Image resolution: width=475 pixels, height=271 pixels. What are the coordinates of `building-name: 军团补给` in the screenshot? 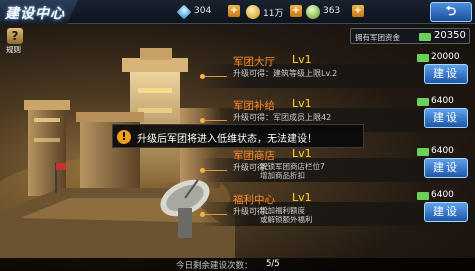 It's located at (254, 106).